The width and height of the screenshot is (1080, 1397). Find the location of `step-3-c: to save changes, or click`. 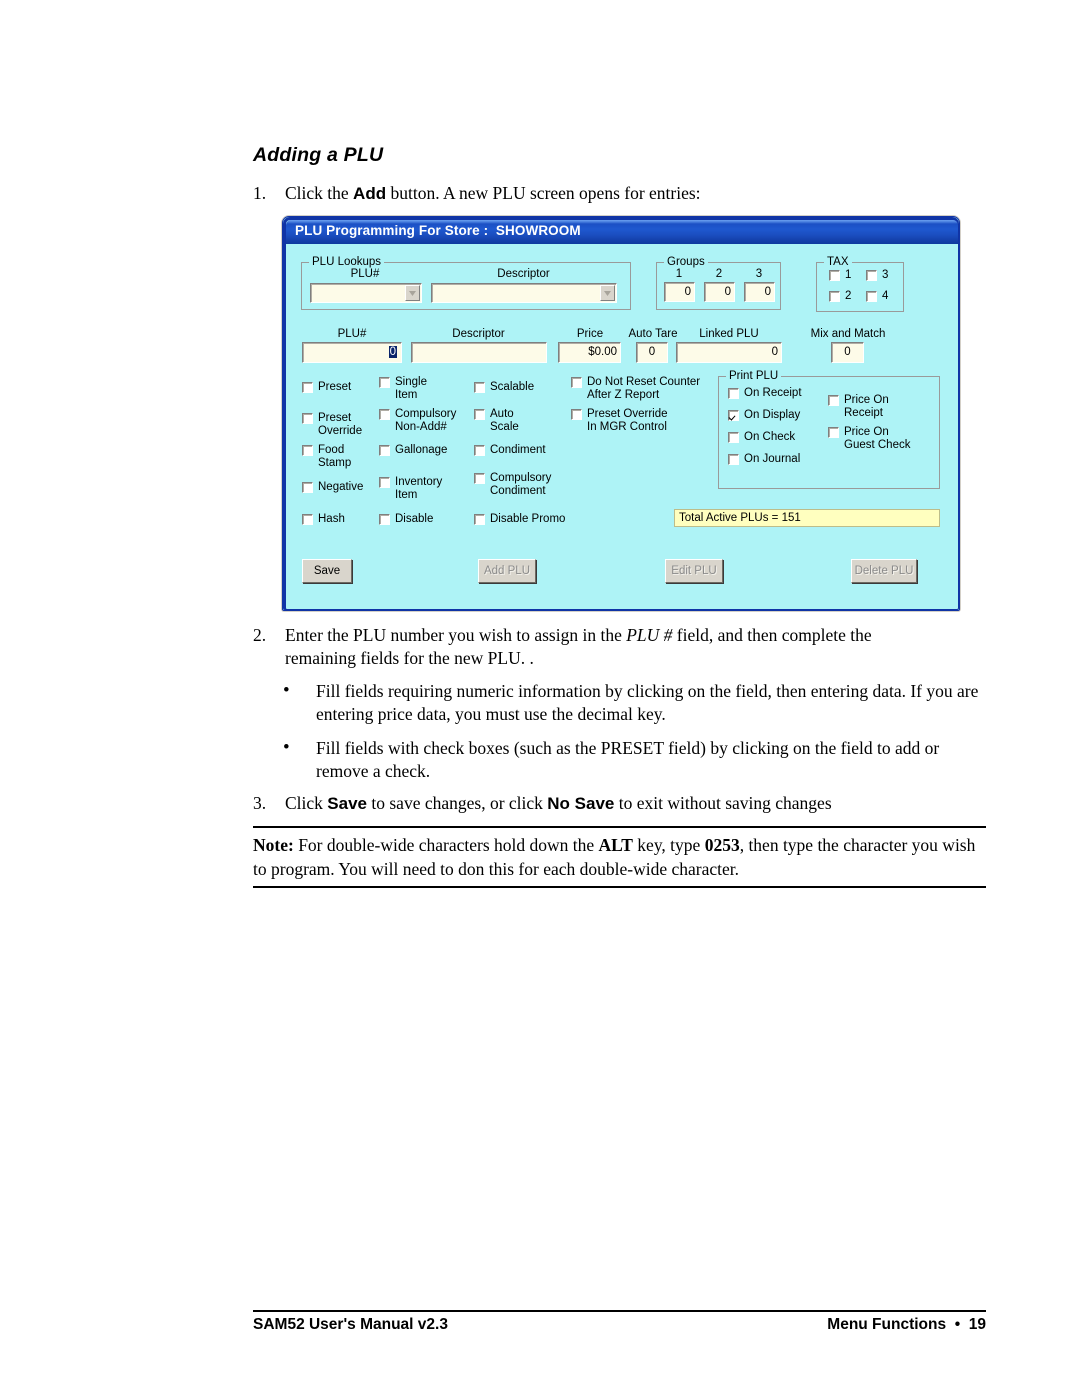

step-3-c: to save changes, or click is located at coordinates (457, 803).